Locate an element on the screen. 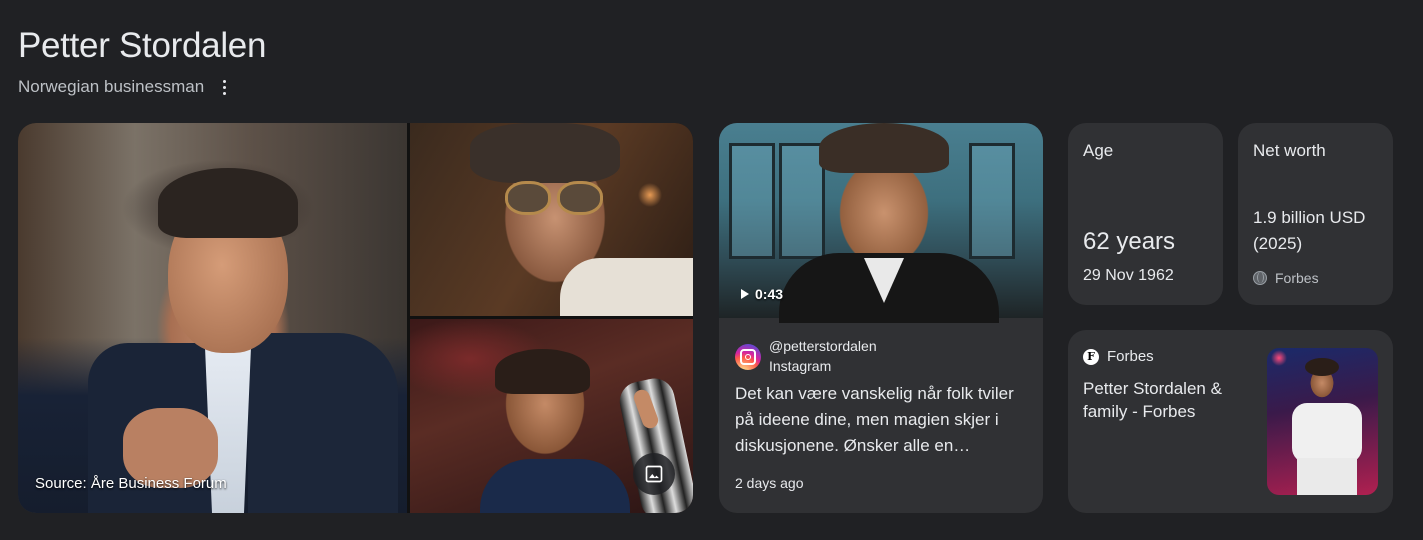 This screenshot has height=540, width=1423. article-source: F Forbes is located at coordinates (1118, 356).